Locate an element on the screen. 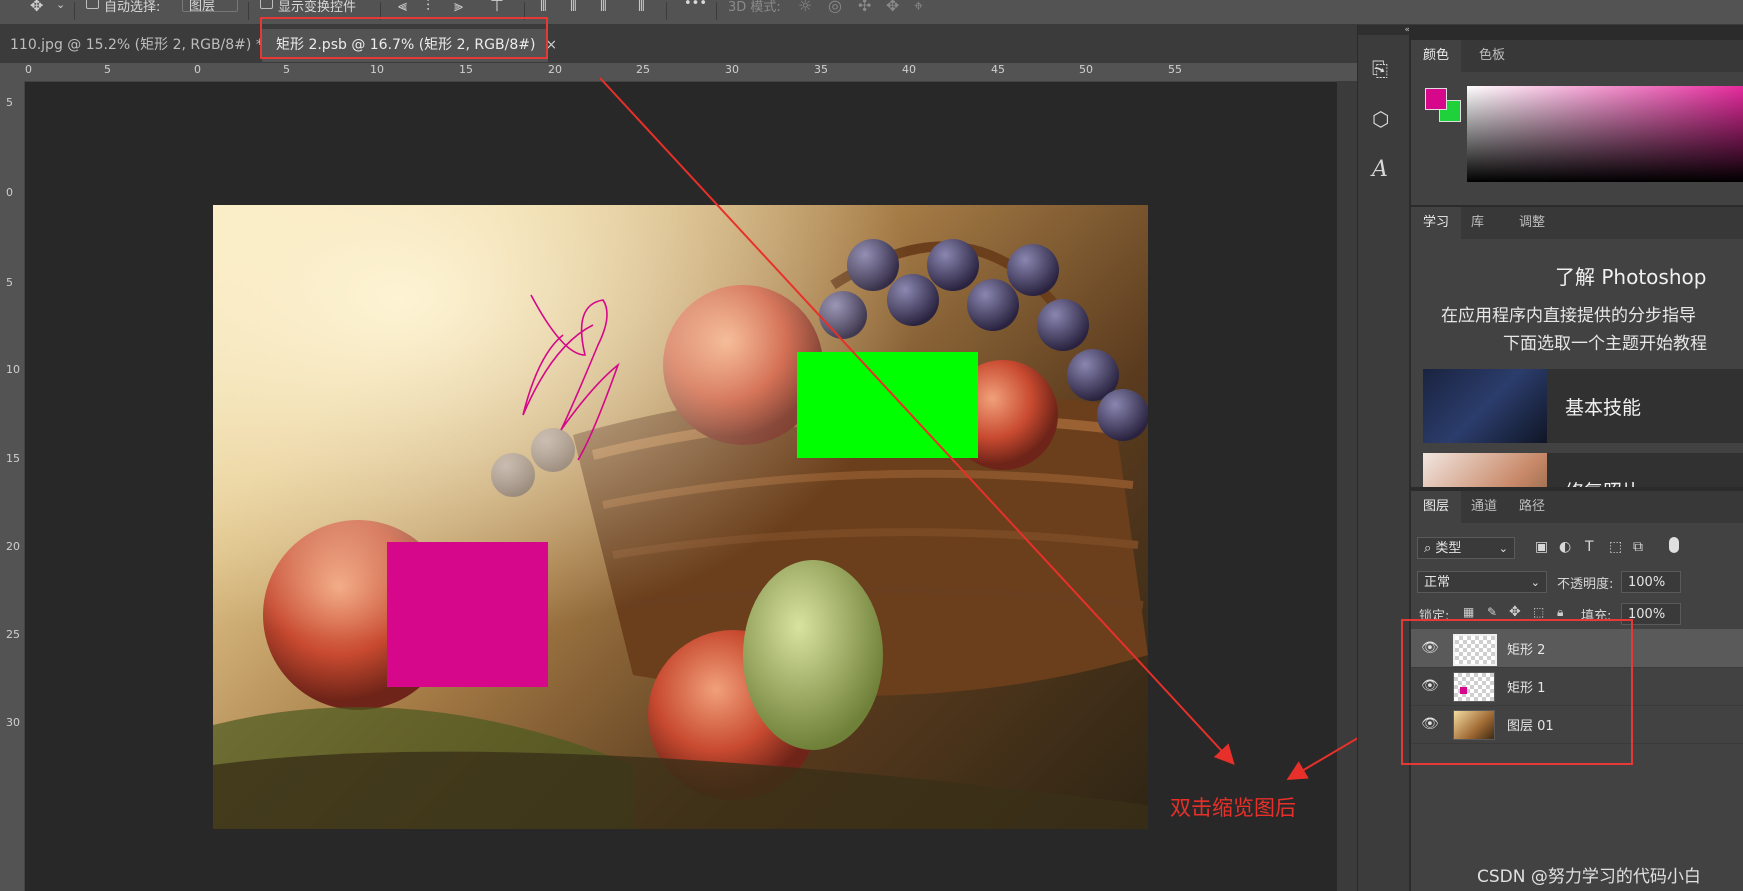  show-transform-label: 显示变换控件 is located at coordinates (317, 7).